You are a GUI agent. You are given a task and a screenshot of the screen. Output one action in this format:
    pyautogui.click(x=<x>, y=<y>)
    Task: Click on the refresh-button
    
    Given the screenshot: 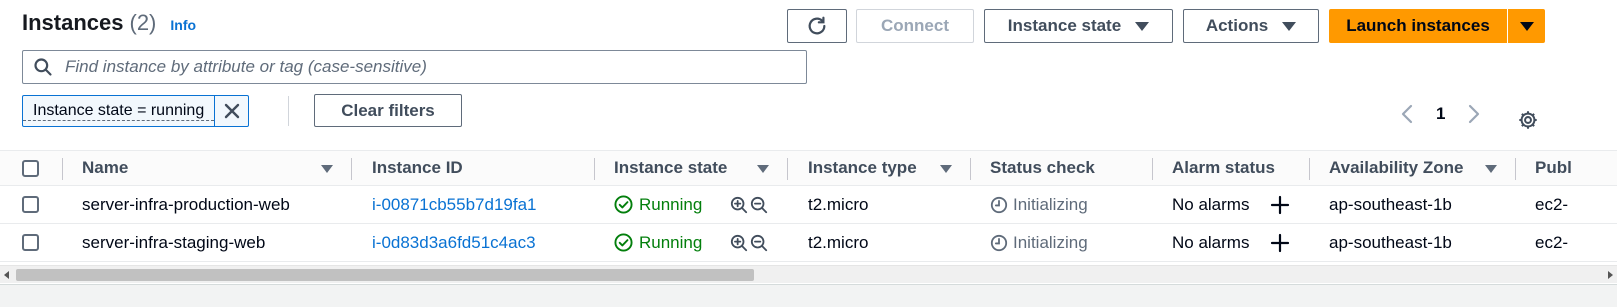 What is the action you would take?
    pyautogui.click(x=817, y=26)
    